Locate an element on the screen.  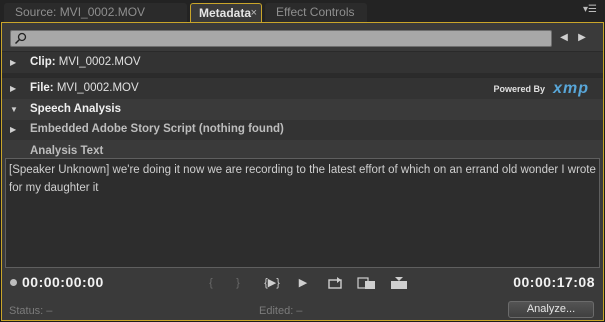
current-timecode: 00:00:00:00 is located at coordinates (63, 282).